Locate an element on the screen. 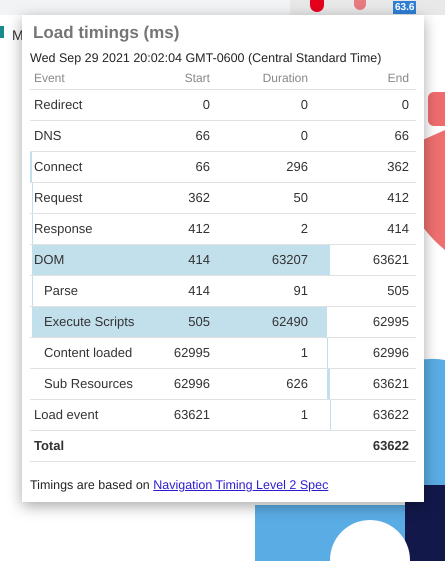 The image size is (445, 561). event-name: Load event is located at coordinates (66, 415).